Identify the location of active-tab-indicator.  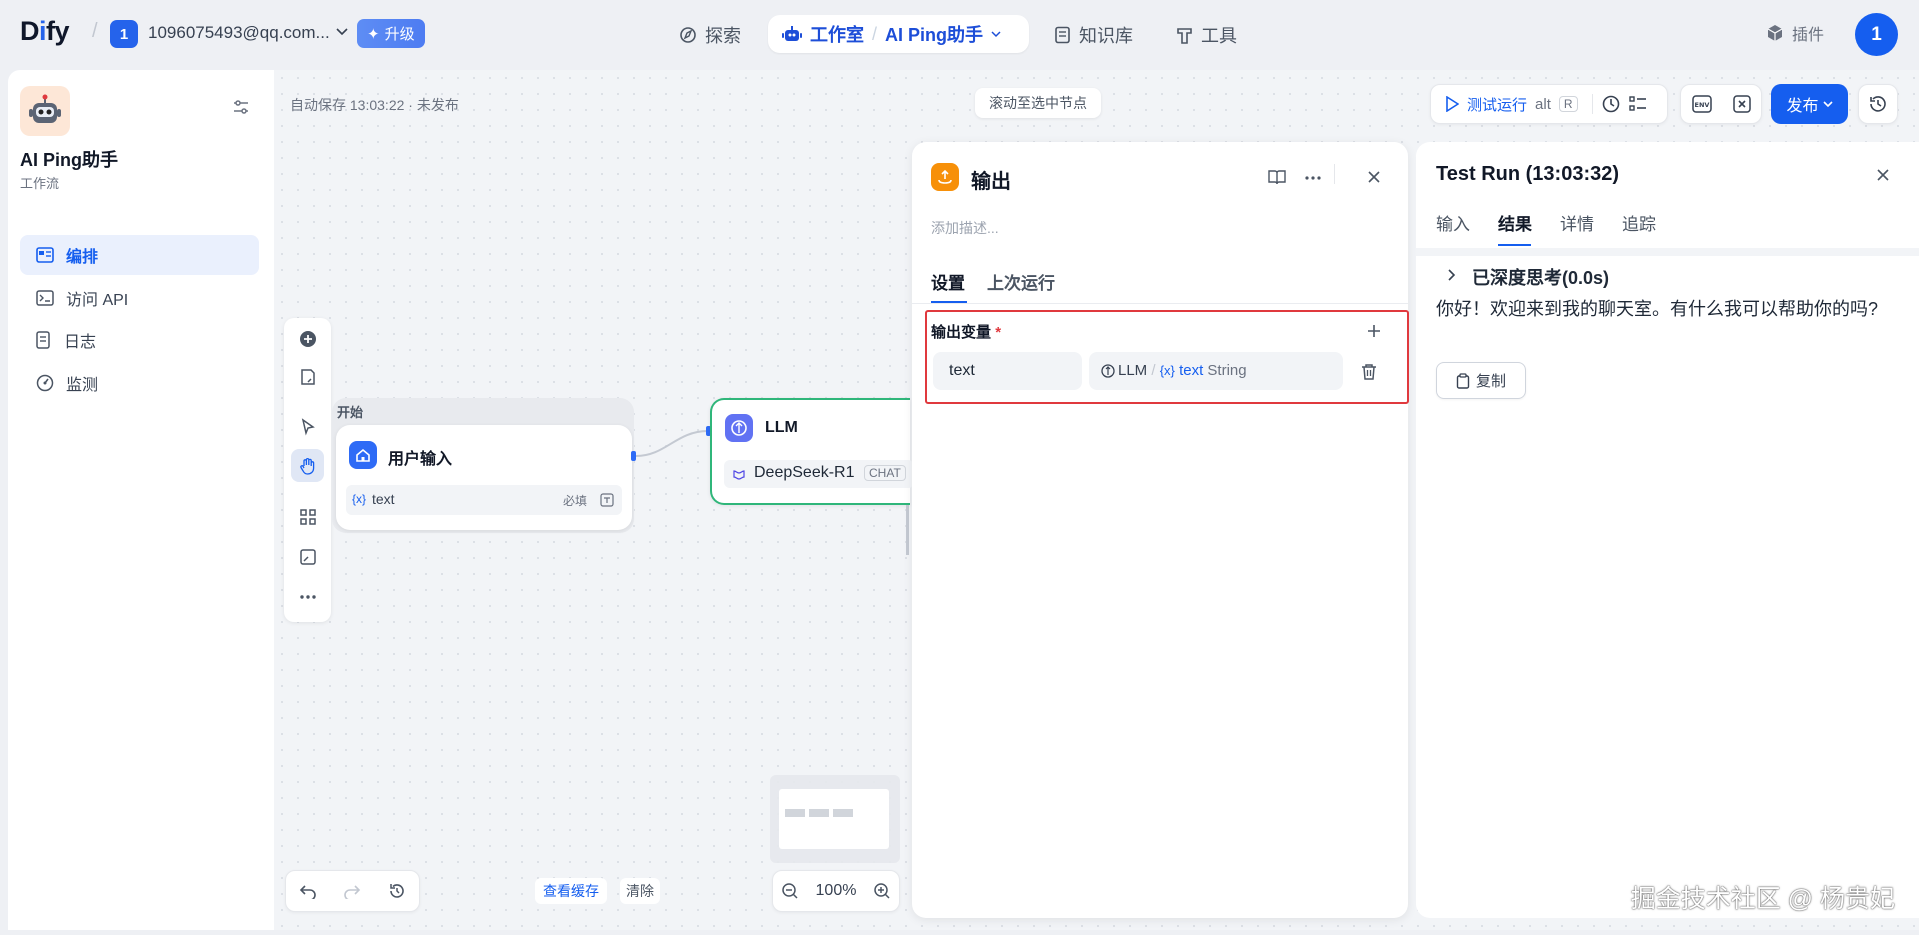
(1514, 245).